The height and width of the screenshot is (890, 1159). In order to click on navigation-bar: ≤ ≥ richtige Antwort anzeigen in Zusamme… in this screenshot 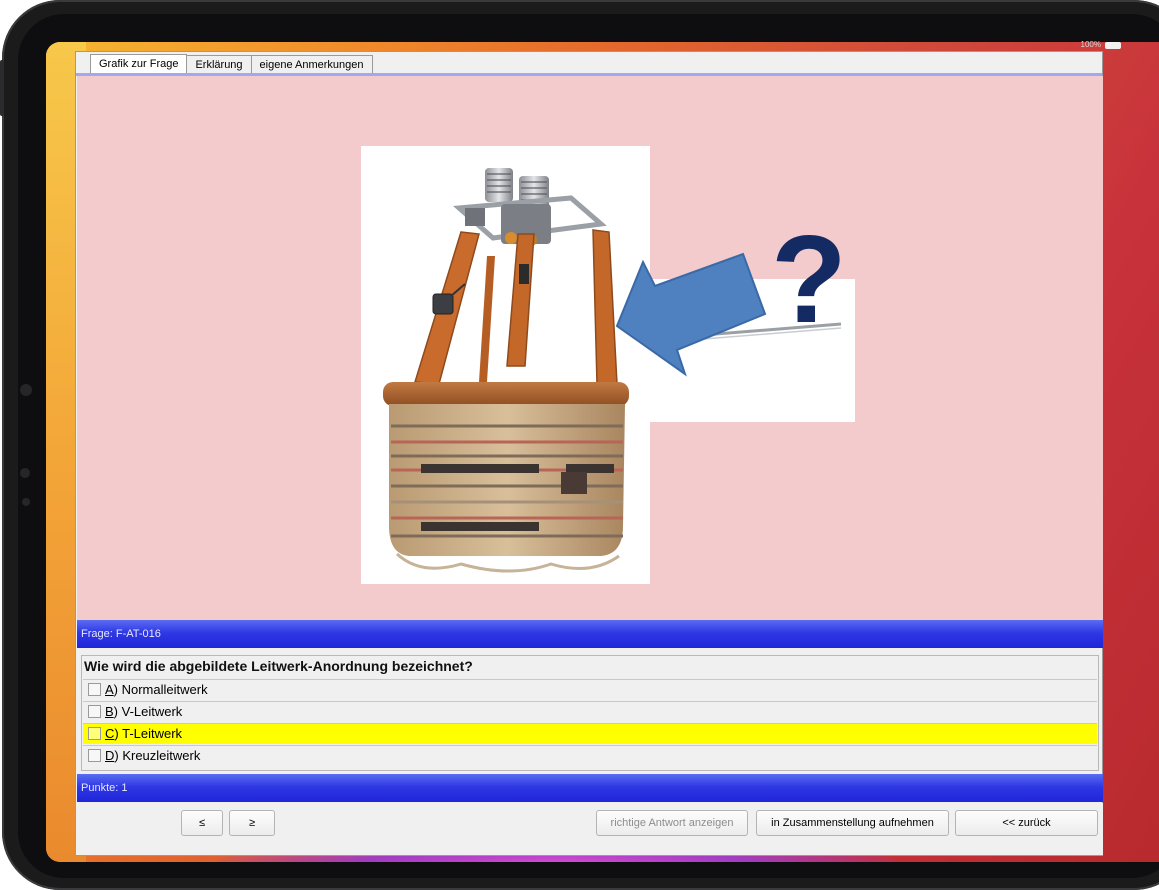, I will do `click(590, 829)`.